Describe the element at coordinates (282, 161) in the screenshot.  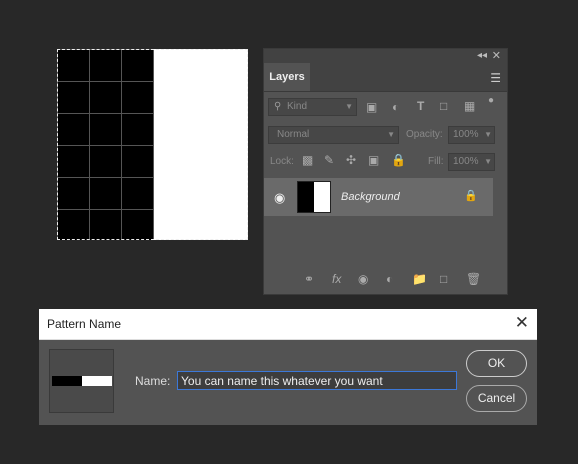
I see `lock-label: Lock:` at that location.